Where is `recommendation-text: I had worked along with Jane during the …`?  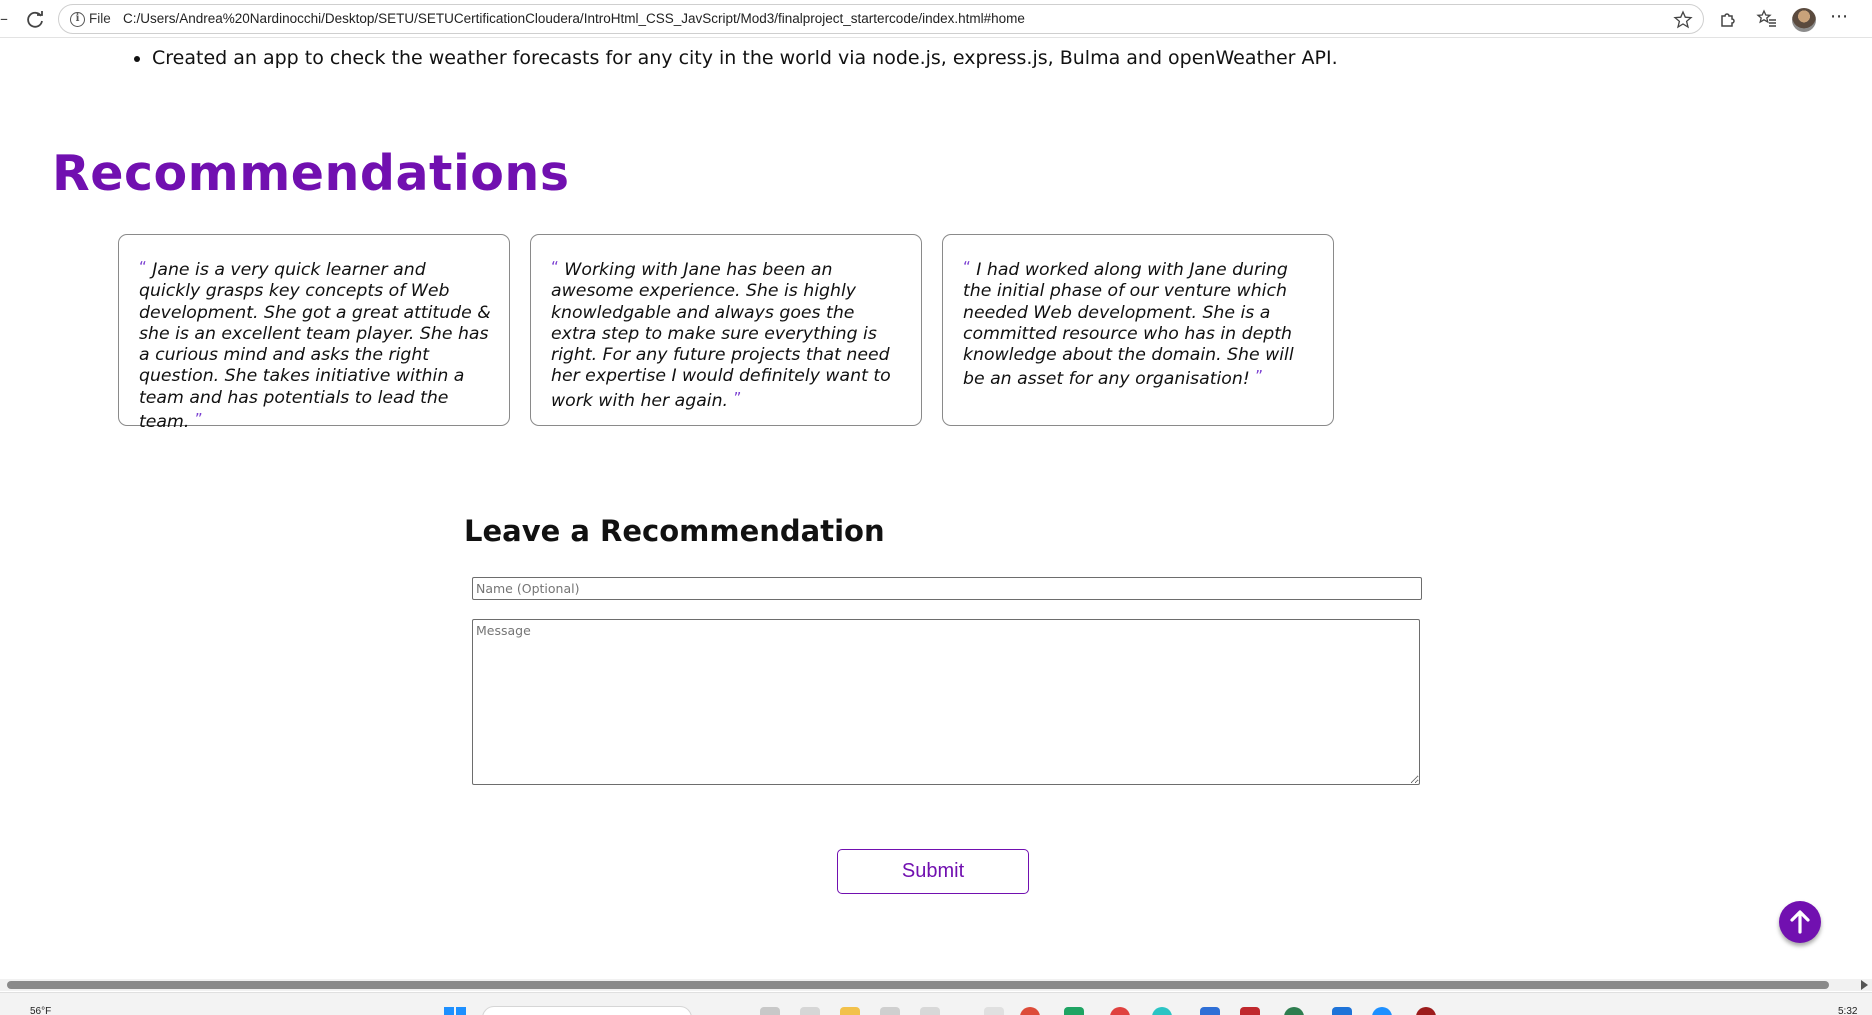 recommendation-text: I had worked along with Jane during the … is located at coordinates (1128, 325).